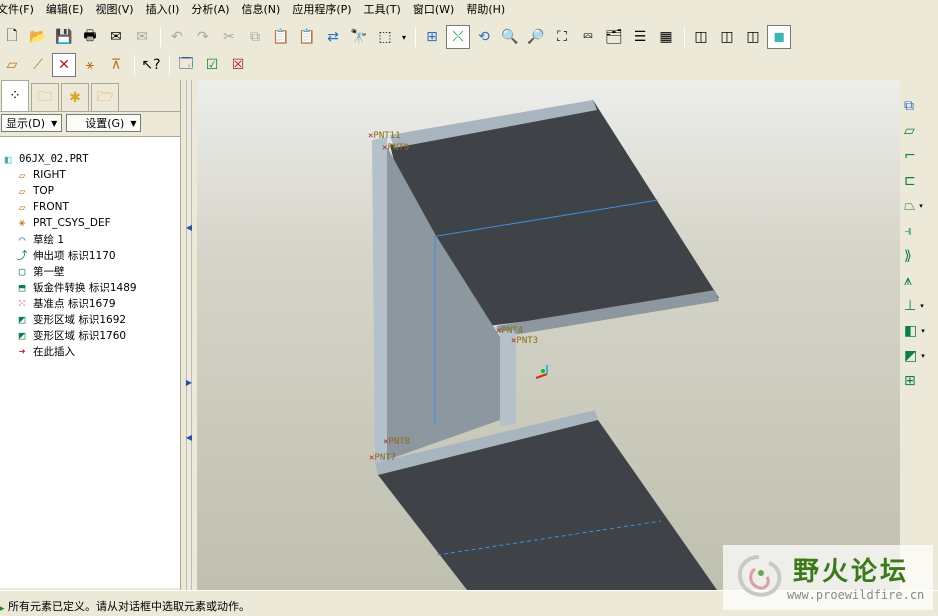 This screenshot has width=938, height=616. I want to click on datum-point-pnt8: ✕PNT8, so click(396, 442).